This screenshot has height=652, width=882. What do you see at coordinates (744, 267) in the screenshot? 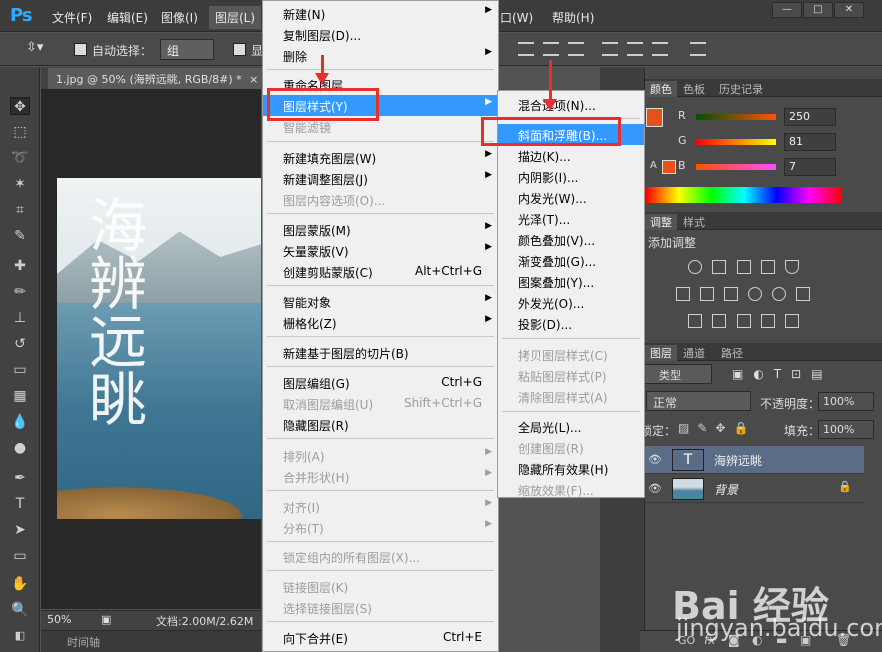
I see `curves-icon` at bounding box center [744, 267].